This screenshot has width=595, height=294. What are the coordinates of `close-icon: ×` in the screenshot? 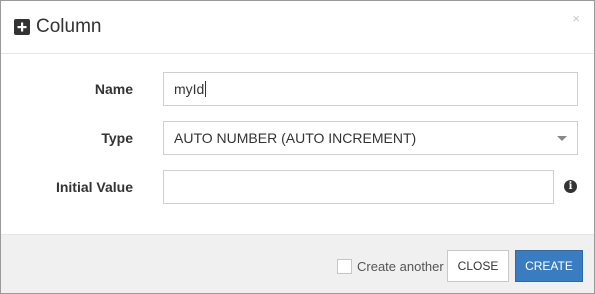 It's located at (576, 19).